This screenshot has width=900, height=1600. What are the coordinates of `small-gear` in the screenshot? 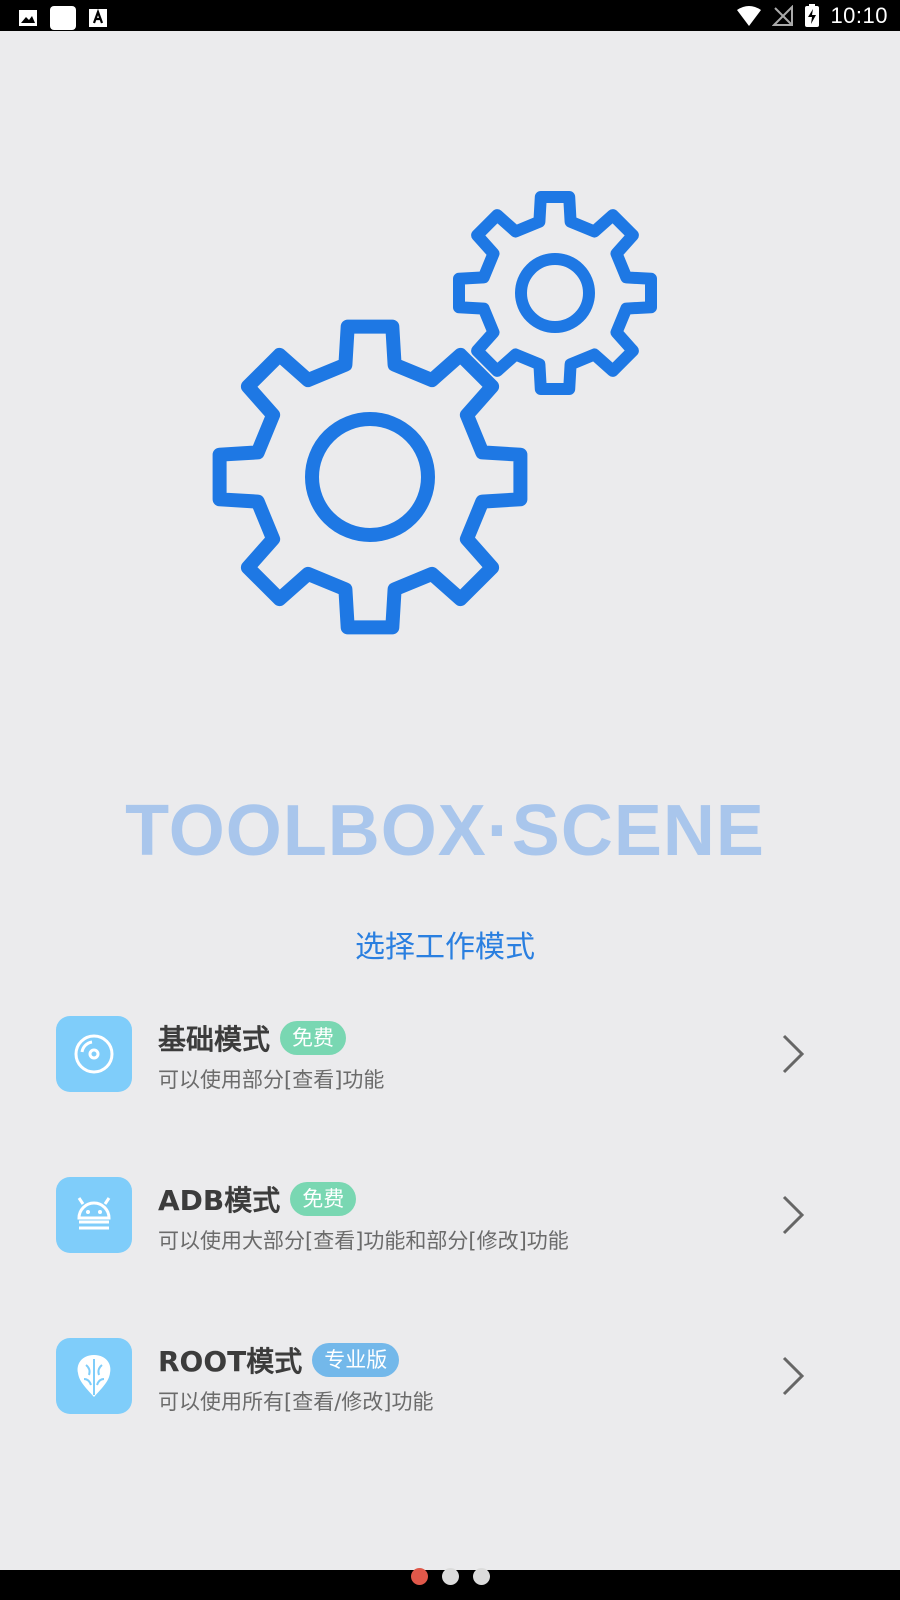 It's located at (555, 293).